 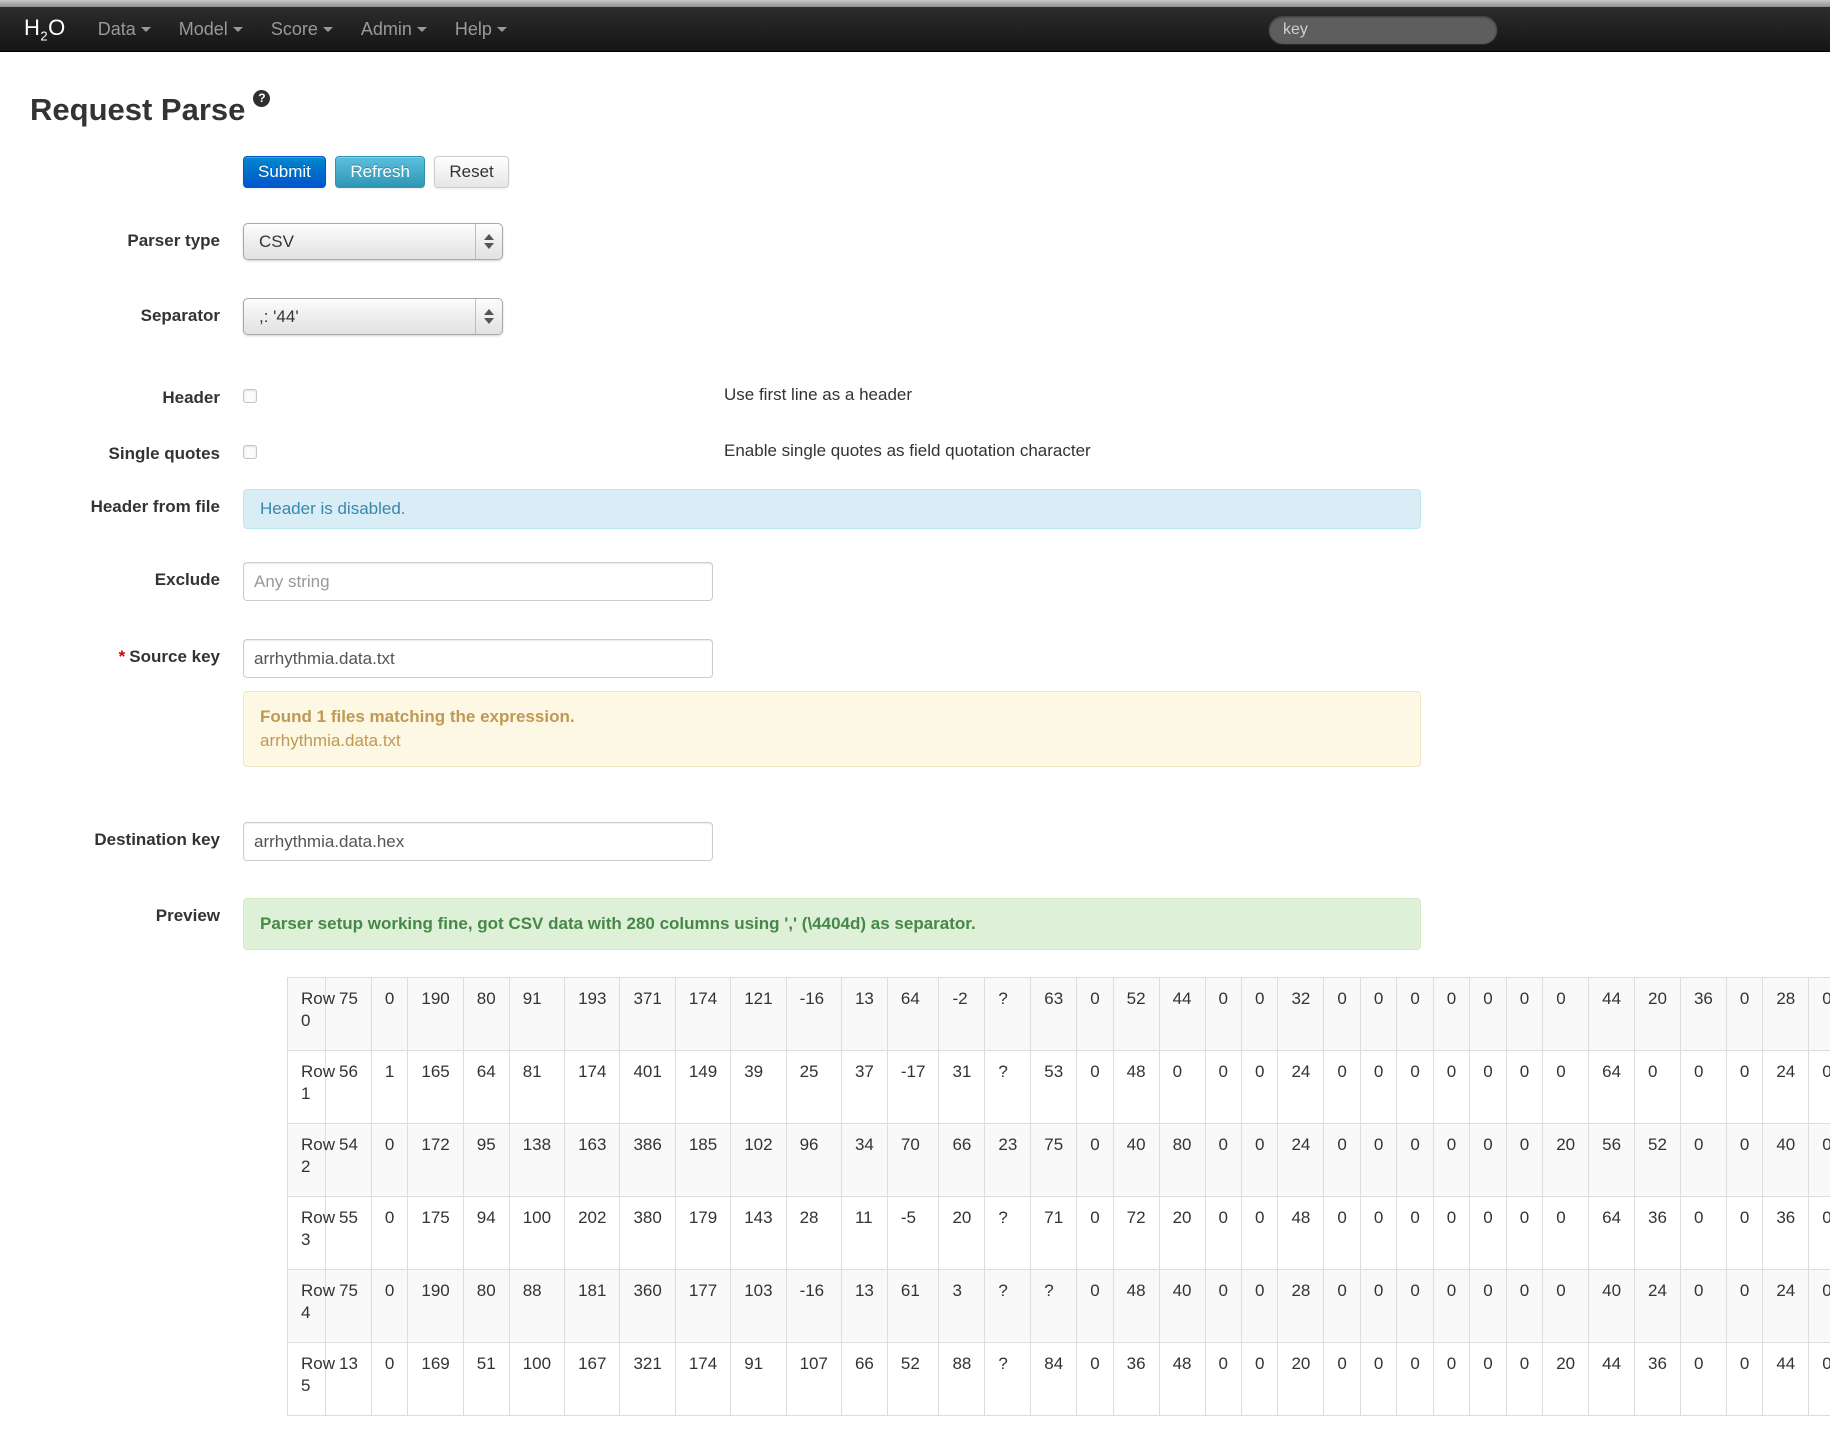 I want to click on refresh-button: Refresh, so click(x=380, y=172).